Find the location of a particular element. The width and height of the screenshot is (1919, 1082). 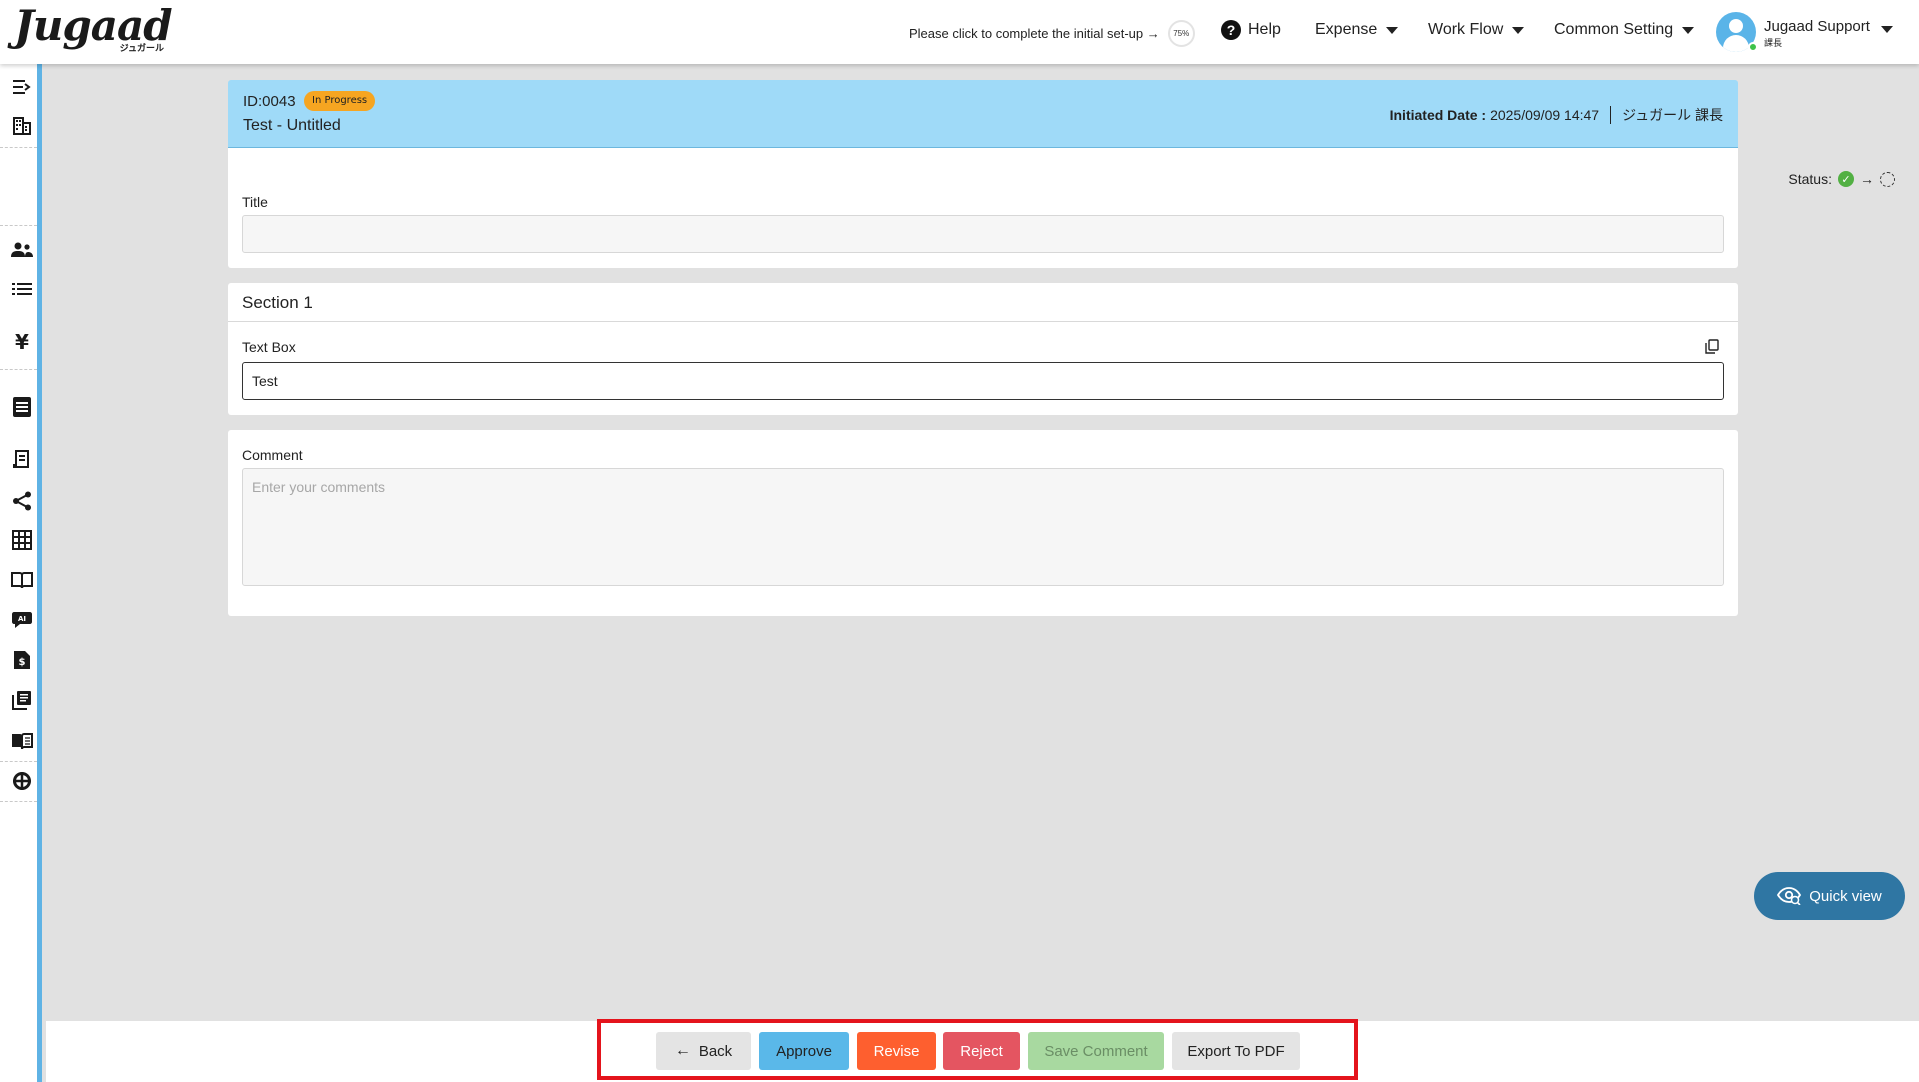

help-link: ? Help is located at coordinates (1251, 30).